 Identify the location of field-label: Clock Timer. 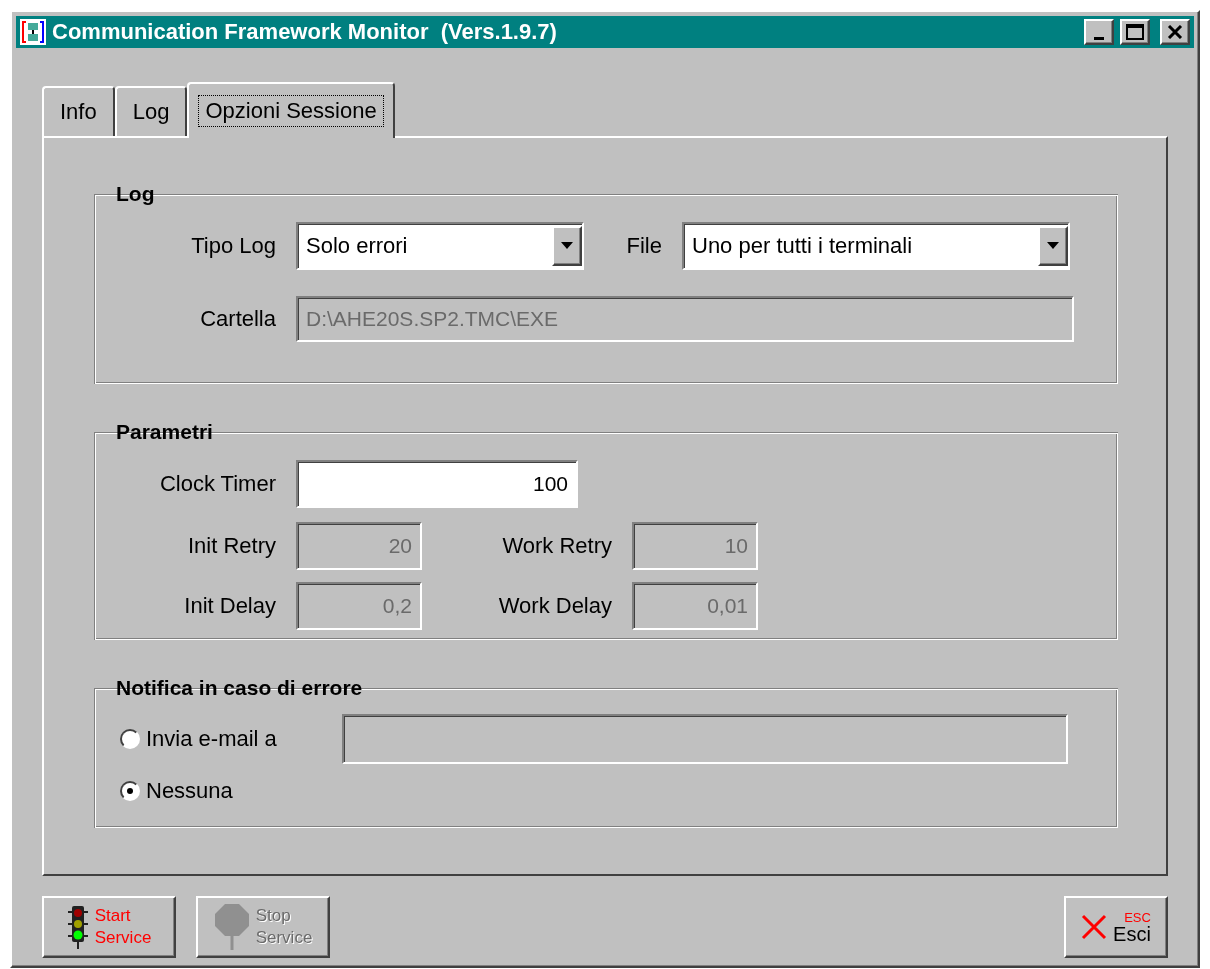
(217, 484).